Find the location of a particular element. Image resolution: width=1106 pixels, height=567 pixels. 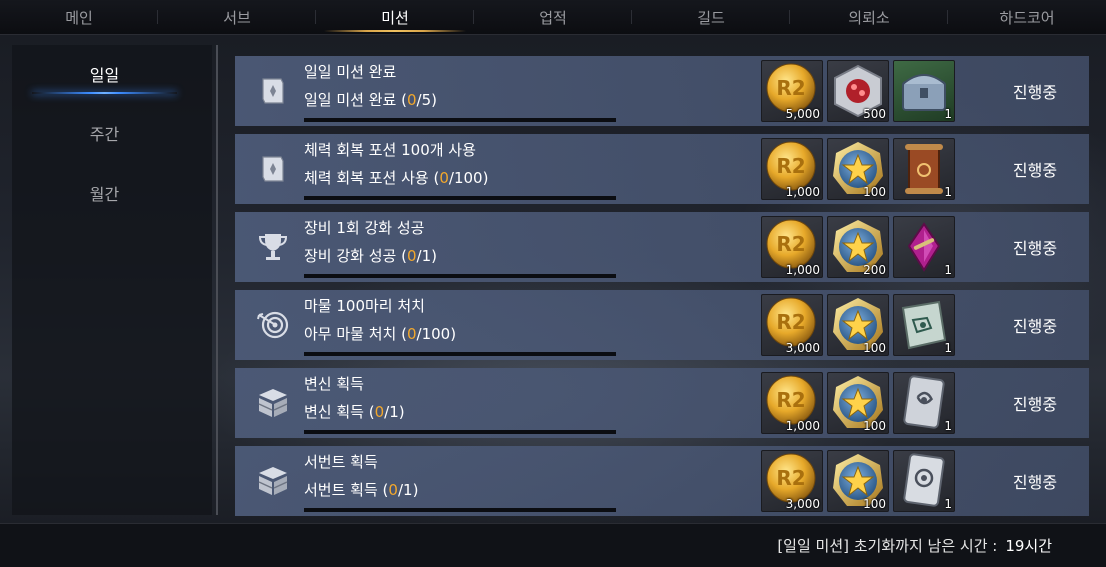

mission-title: 변신 획득 is located at coordinates (334, 384).